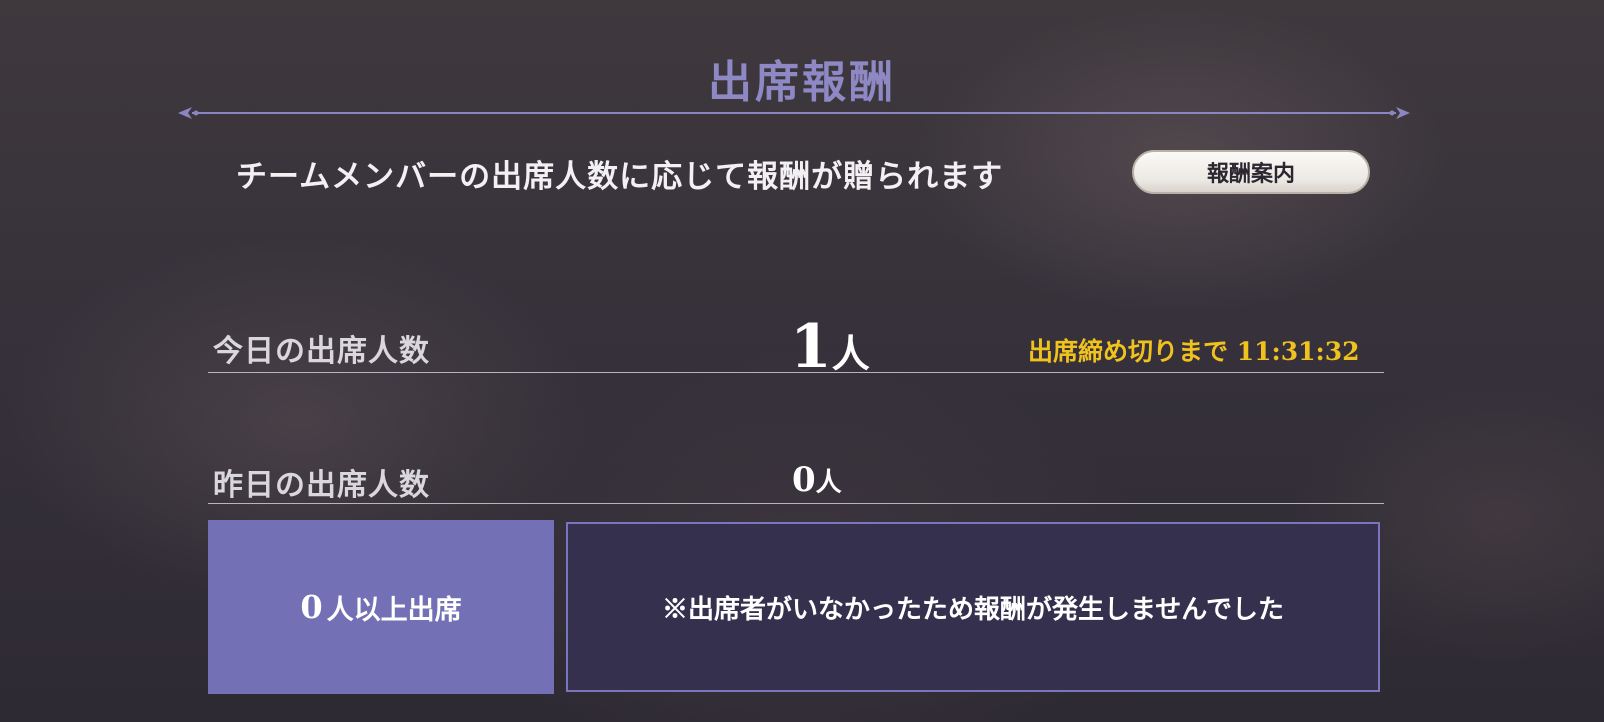 This screenshot has height=722, width=1604. I want to click on tier-count: 0, so click(311, 607).